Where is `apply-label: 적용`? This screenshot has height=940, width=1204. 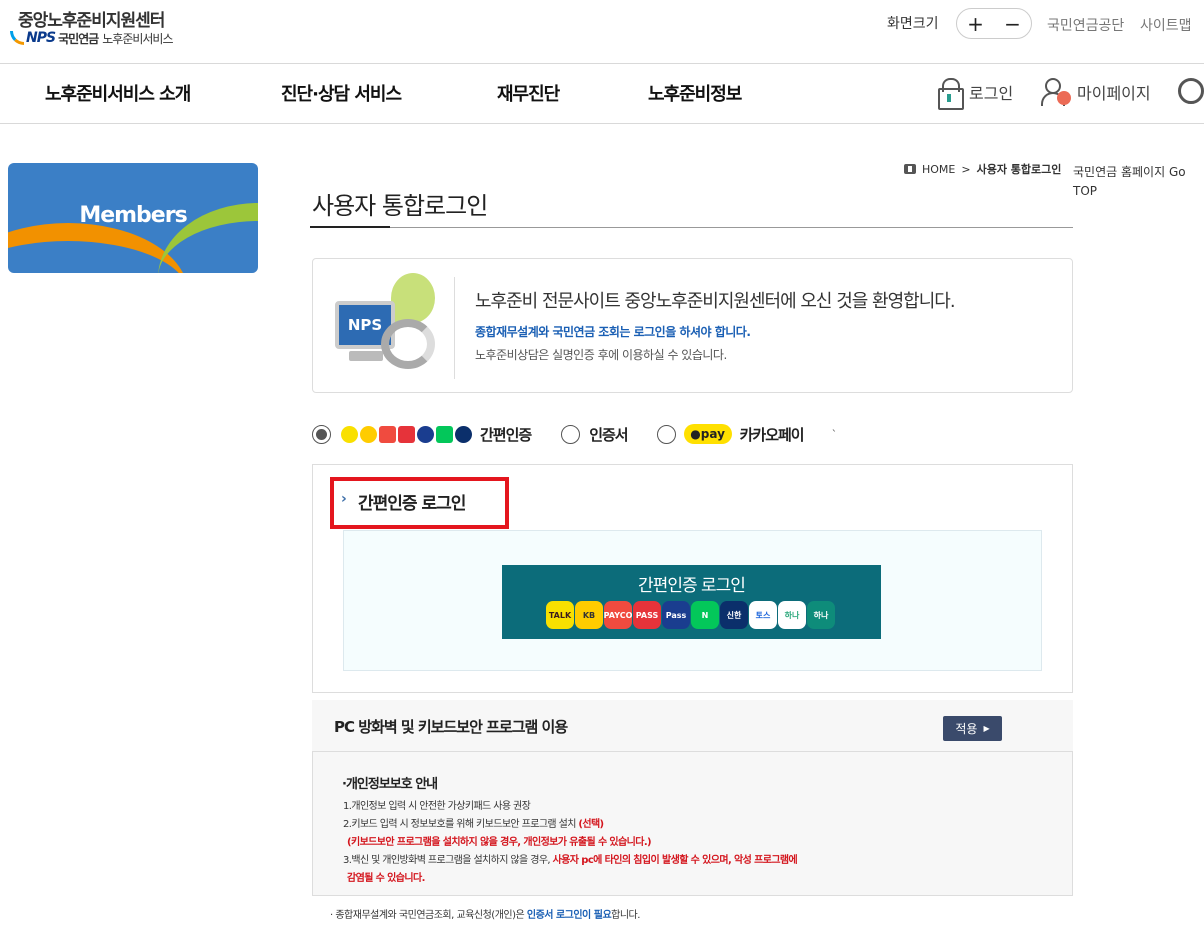
apply-label: 적용 is located at coordinates (966, 729).